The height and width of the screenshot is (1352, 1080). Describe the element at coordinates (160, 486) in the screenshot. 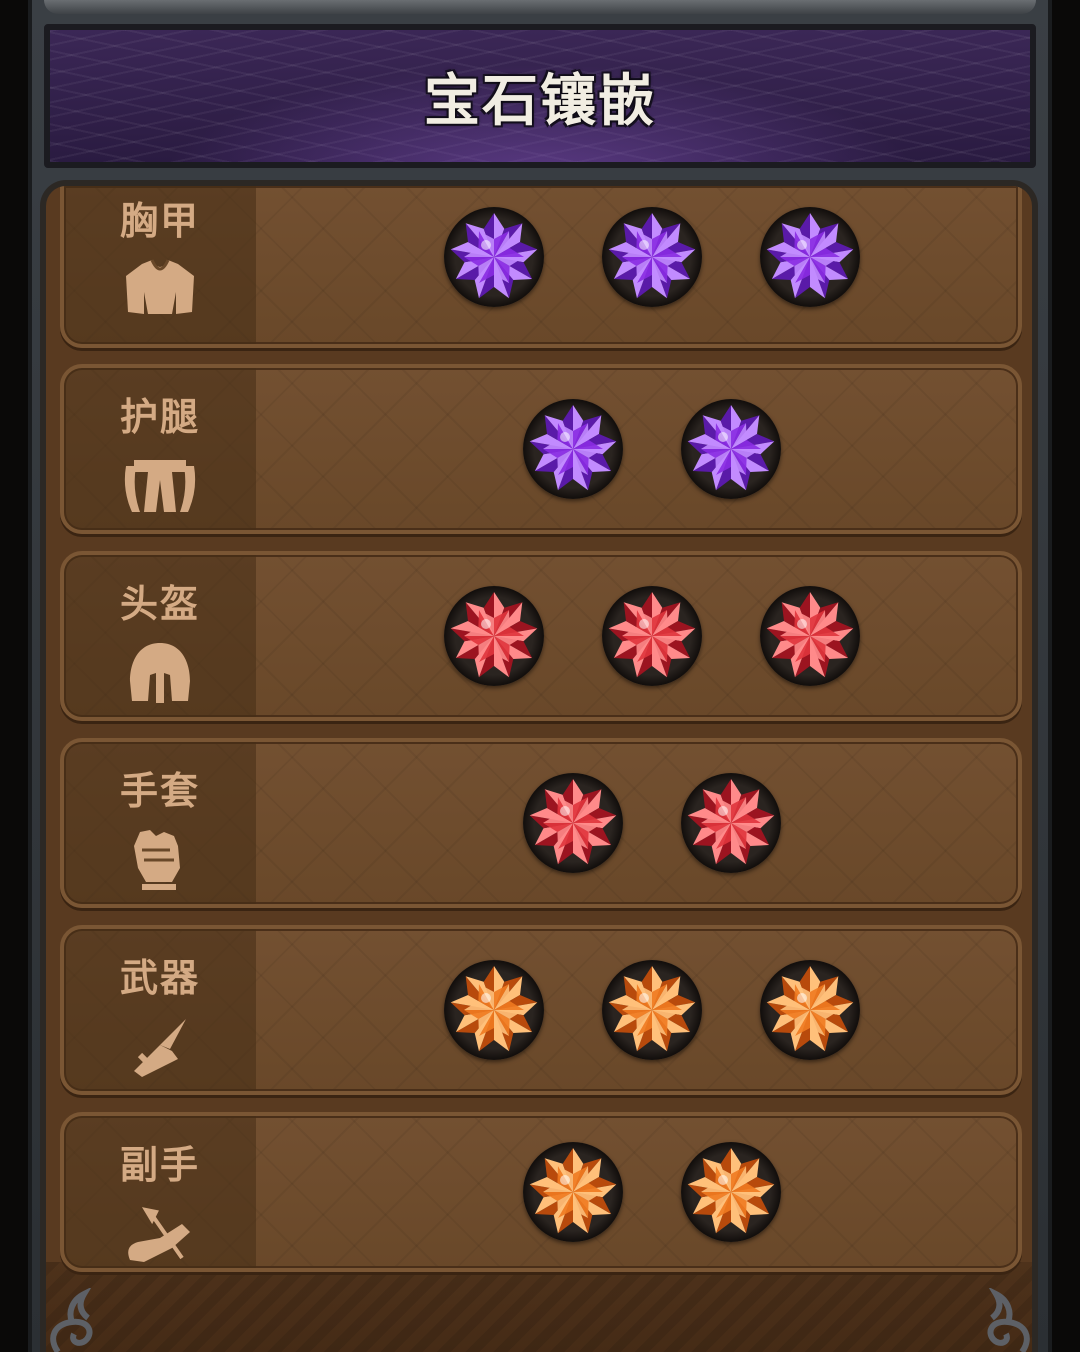

I see `leg-armor-icon` at that location.